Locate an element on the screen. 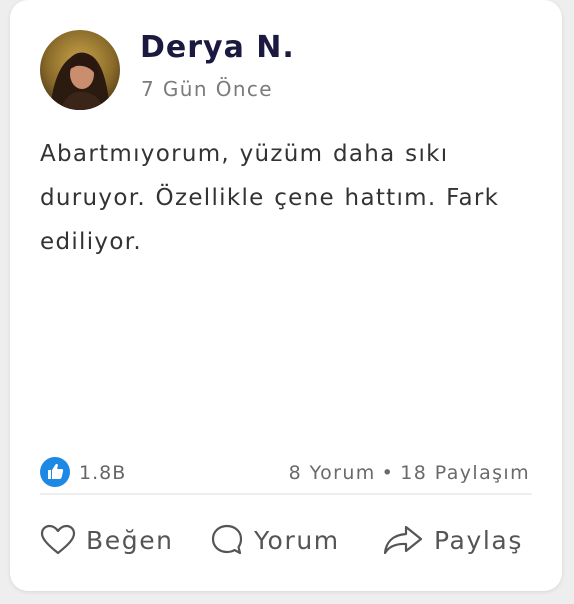 Image resolution: width=574 pixels, height=604 pixels. share-count: 18 Paylaşım is located at coordinates (465, 473).